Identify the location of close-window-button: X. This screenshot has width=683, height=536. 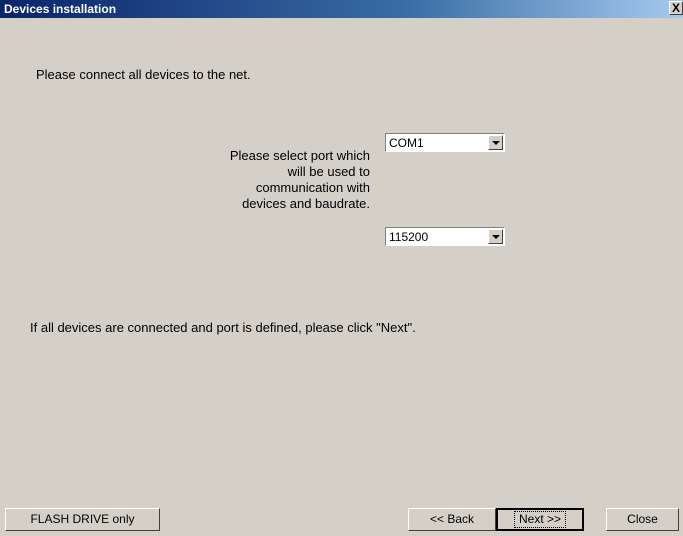
(676, 8).